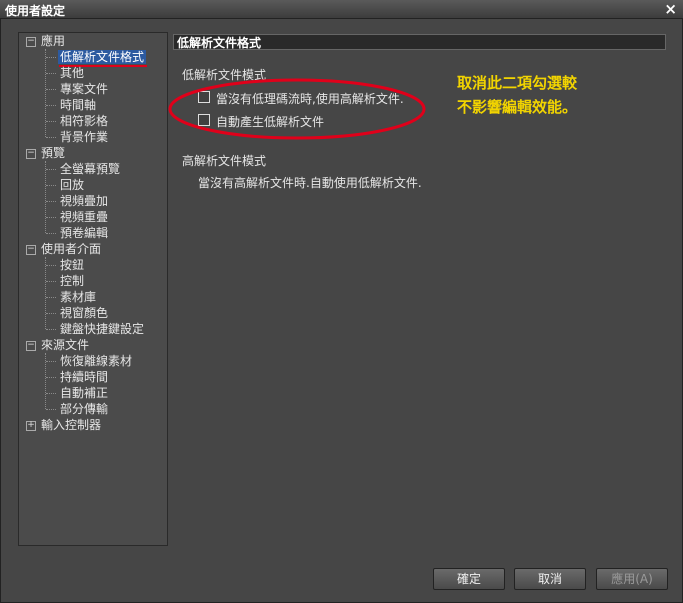 The height and width of the screenshot is (603, 683). Describe the element at coordinates (84, 201) in the screenshot. I see `tree-item-video-overlay: 視頻疊加` at that location.